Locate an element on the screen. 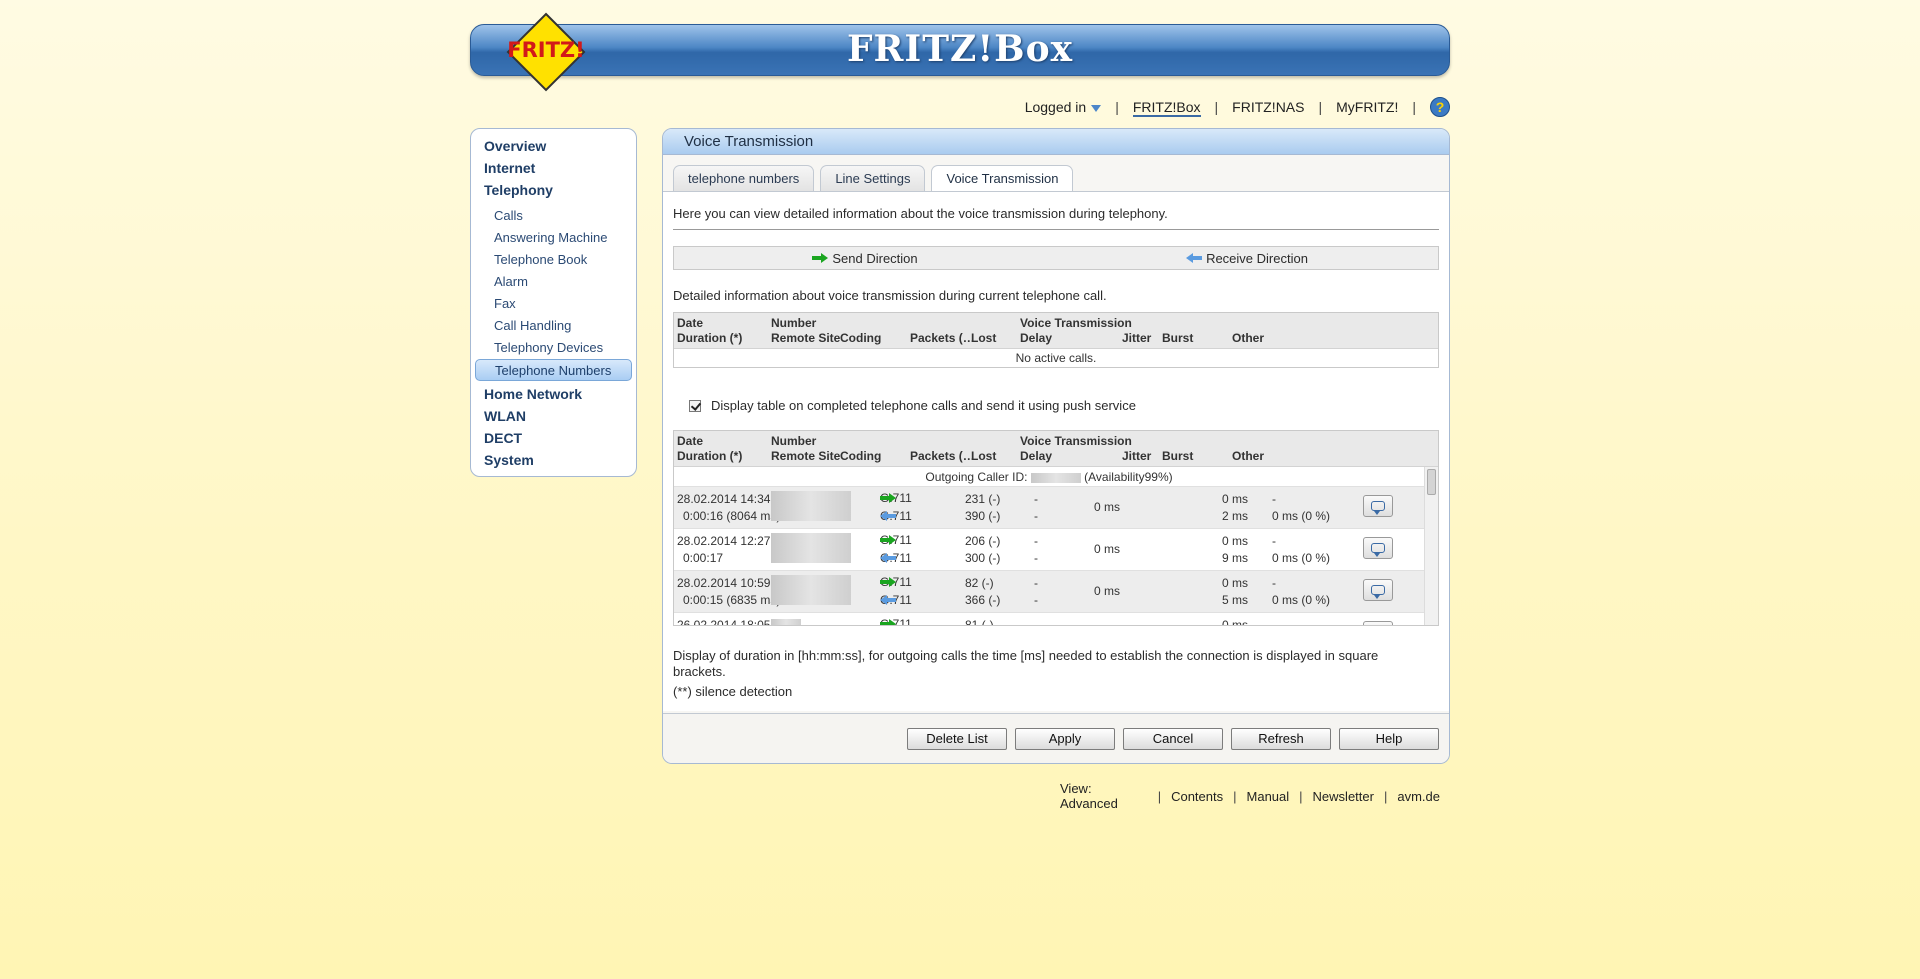 The height and width of the screenshot is (979, 1920). logo-text: FRITZ! is located at coordinates (545, 50).